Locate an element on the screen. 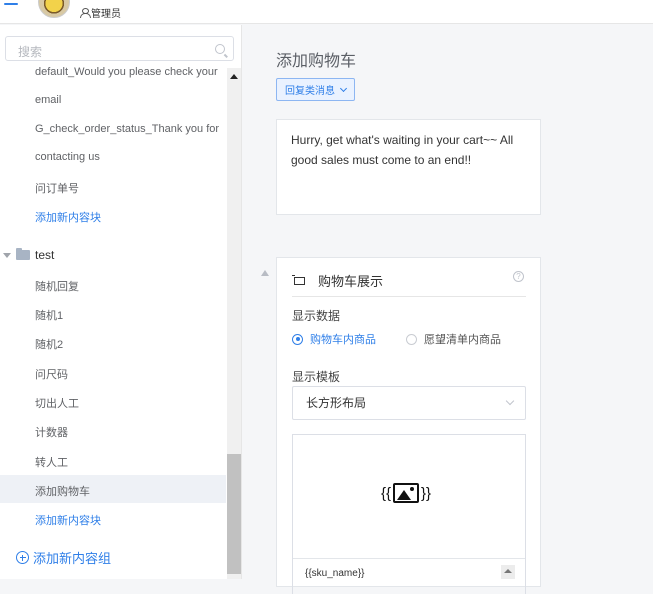 The image size is (653, 594). reply-type-dropdown: 回复类消息 is located at coordinates (315, 89).